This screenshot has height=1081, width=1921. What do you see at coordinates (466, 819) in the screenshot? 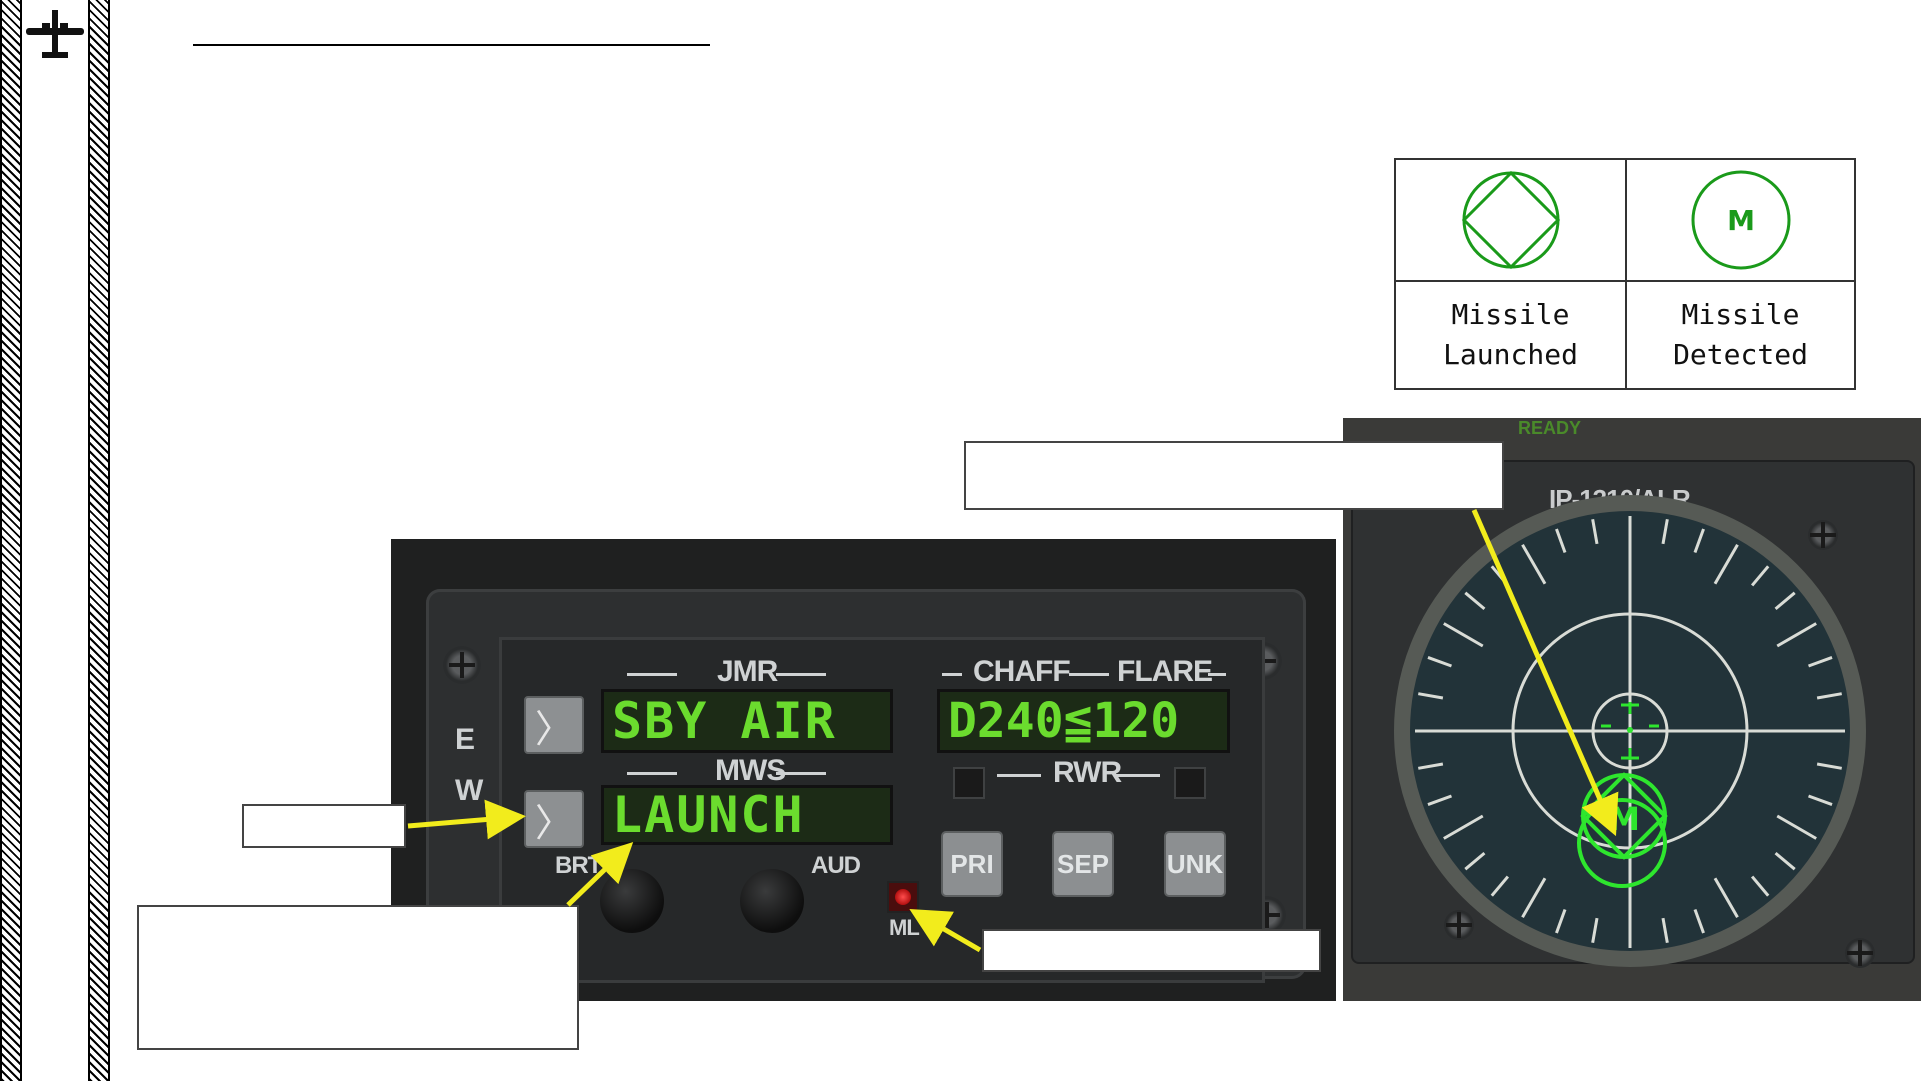
I see `arrow-to-mws-button` at bounding box center [466, 819].